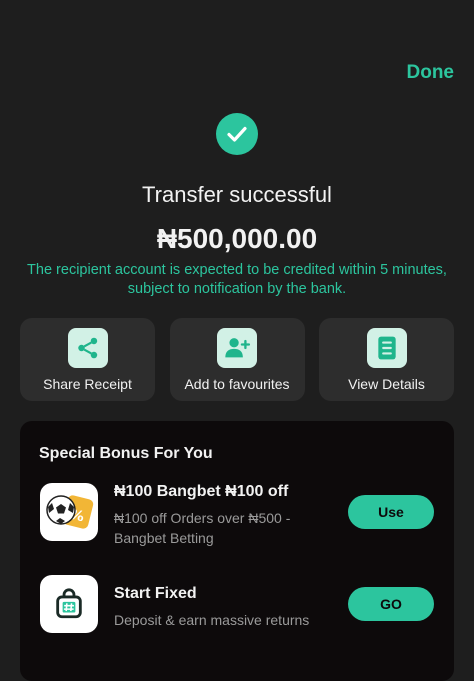 This screenshot has height=681, width=474. I want to click on offer-title: Start Fixed, so click(155, 593).